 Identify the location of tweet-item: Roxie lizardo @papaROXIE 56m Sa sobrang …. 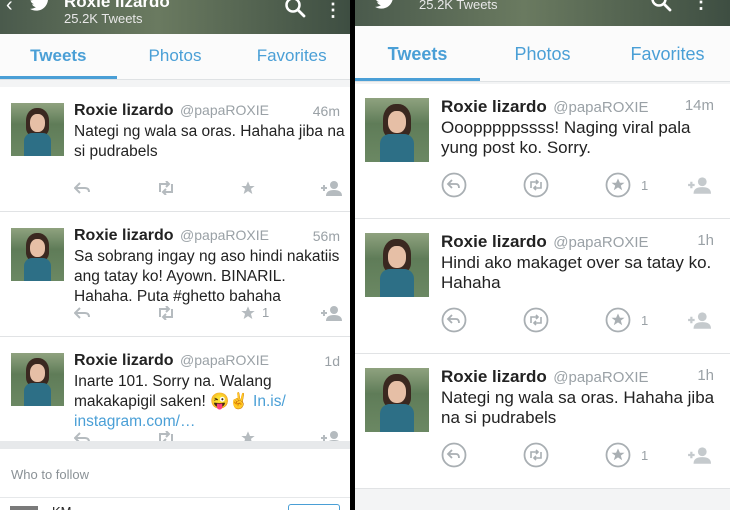
(175, 274).